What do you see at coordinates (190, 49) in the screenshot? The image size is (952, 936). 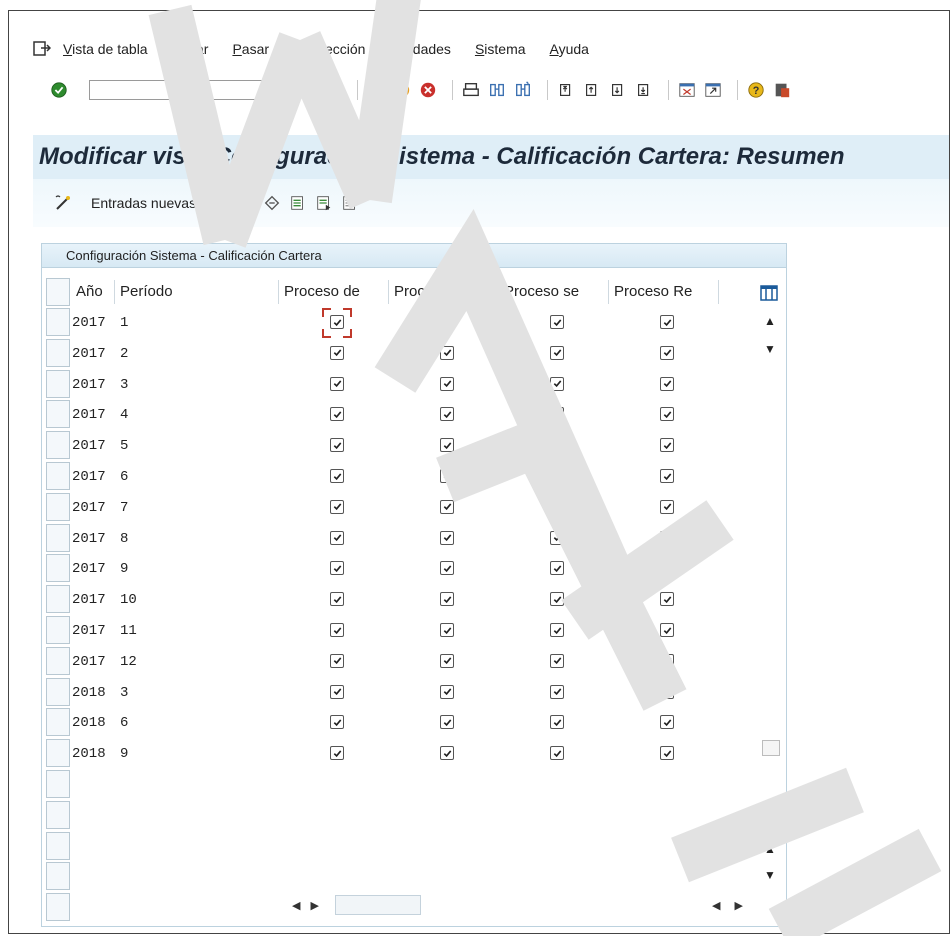 I see `menu-tratar: Tratar` at bounding box center [190, 49].